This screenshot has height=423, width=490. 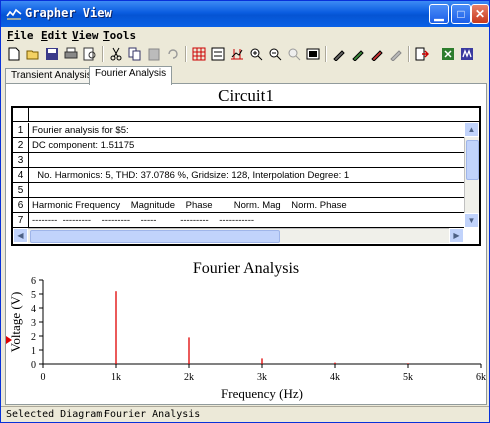 I want to click on window-title: Grapher View, so click(x=68, y=13).